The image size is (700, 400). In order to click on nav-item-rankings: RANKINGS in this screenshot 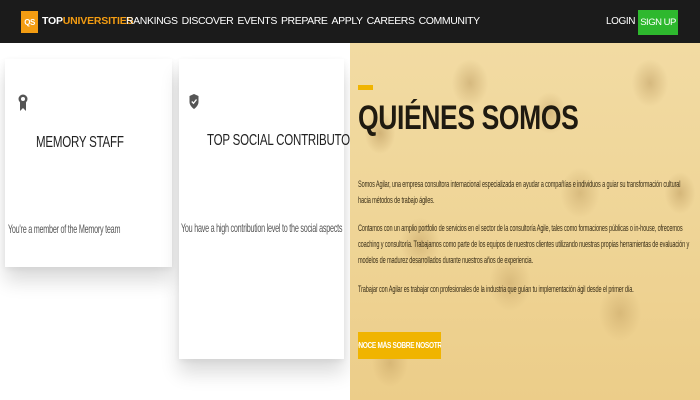, I will do `click(152, 21)`.